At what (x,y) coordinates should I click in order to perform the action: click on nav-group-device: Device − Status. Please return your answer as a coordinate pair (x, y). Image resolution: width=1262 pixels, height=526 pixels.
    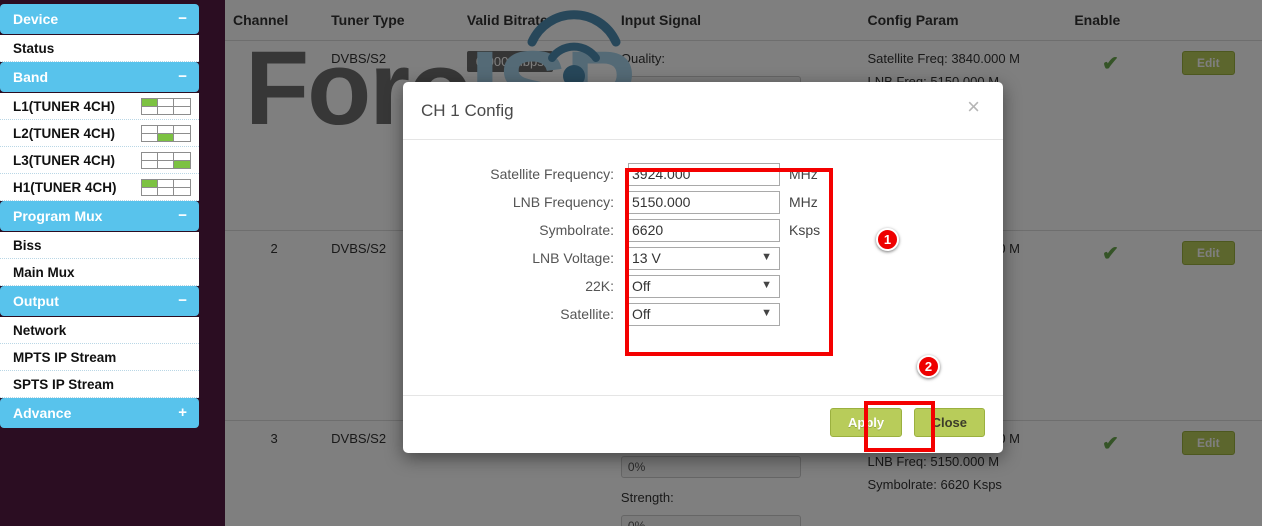
    Looking at the image, I should click on (99, 33).